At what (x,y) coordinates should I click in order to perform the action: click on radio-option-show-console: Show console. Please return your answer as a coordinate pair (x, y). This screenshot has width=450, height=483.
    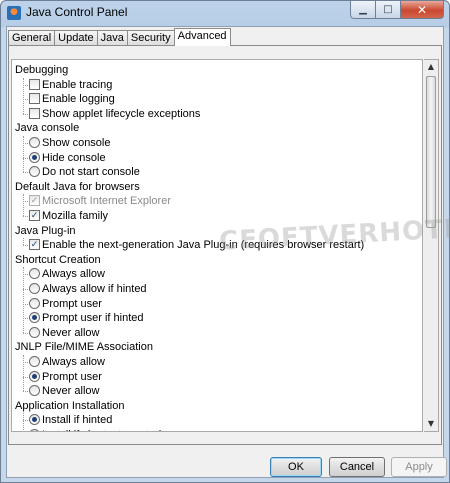
    Looking at the image, I should click on (217, 143).